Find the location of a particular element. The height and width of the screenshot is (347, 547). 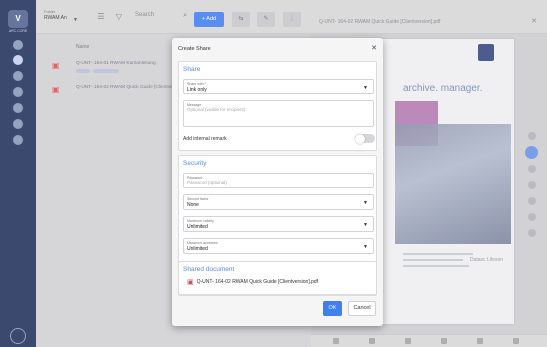

second-factor-value: None is located at coordinates (193, 205).